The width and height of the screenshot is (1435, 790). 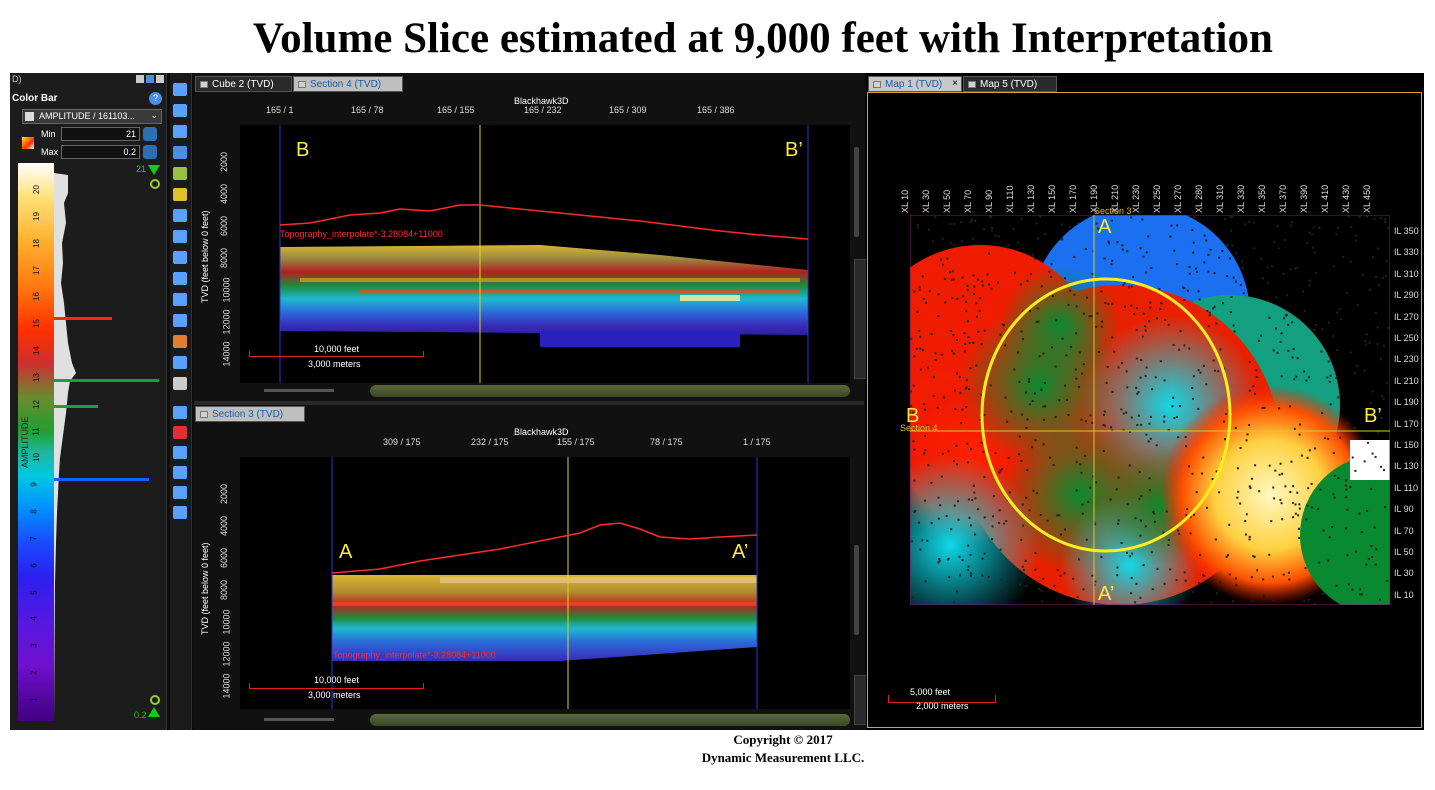 What do you see at coordinates (610, 720) in the screenshot?
I see `section3-hscroll` at bounding box center [610, 720].